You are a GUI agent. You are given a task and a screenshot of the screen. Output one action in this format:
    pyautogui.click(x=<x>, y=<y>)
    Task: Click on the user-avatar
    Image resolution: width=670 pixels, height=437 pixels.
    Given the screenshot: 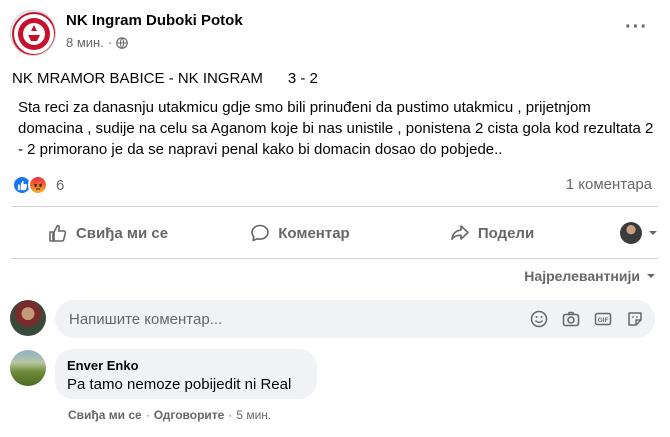 What is the action you would take?
    pyautogui.click(x=631, y=233)
    